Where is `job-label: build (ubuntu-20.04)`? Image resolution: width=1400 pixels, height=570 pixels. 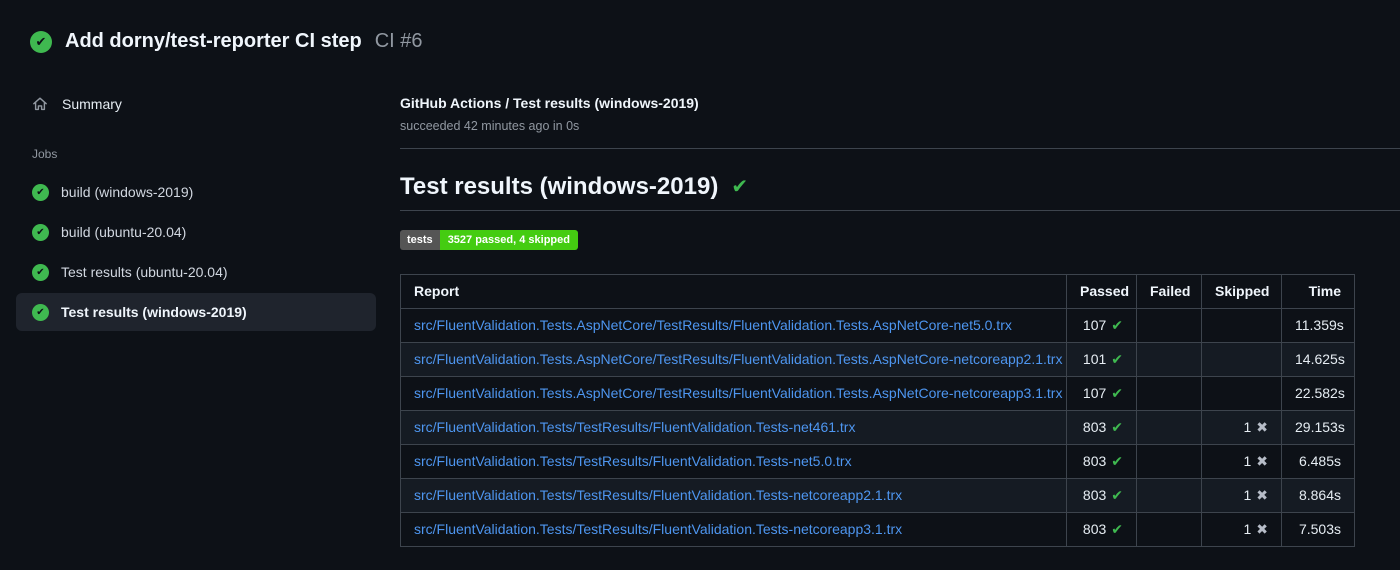 job-label: build (ubuntu-20.04) is located at coordinates (124, 232).